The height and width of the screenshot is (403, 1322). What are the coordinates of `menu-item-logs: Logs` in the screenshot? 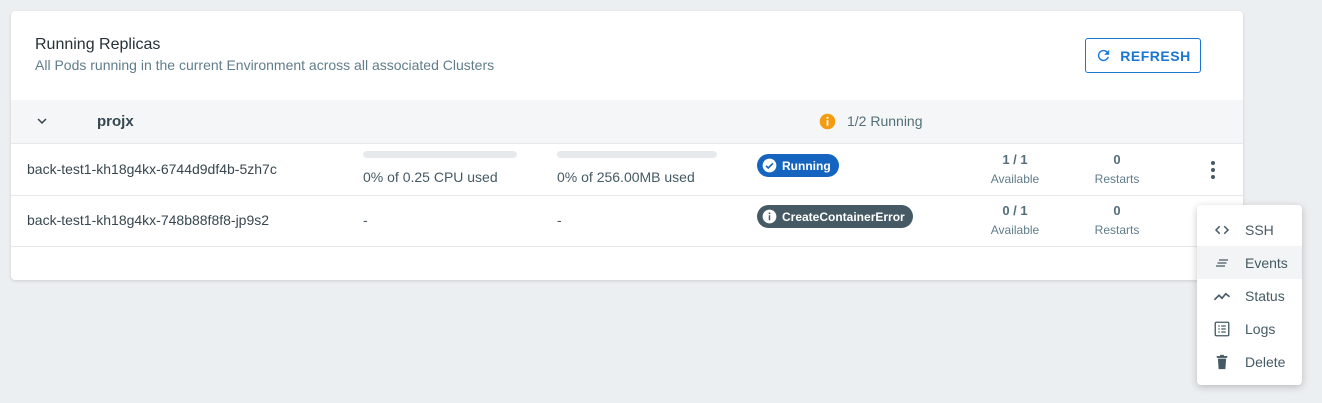 It's located at (1249, 328).